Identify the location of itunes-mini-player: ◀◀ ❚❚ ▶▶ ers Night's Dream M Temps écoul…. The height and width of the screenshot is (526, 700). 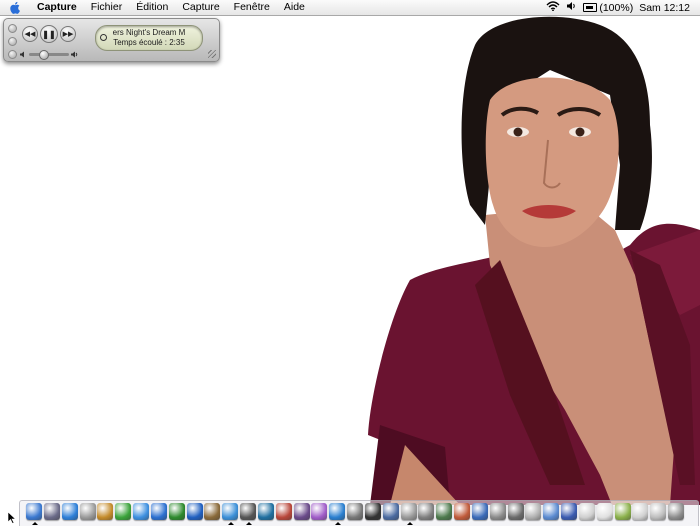
(111, 40).